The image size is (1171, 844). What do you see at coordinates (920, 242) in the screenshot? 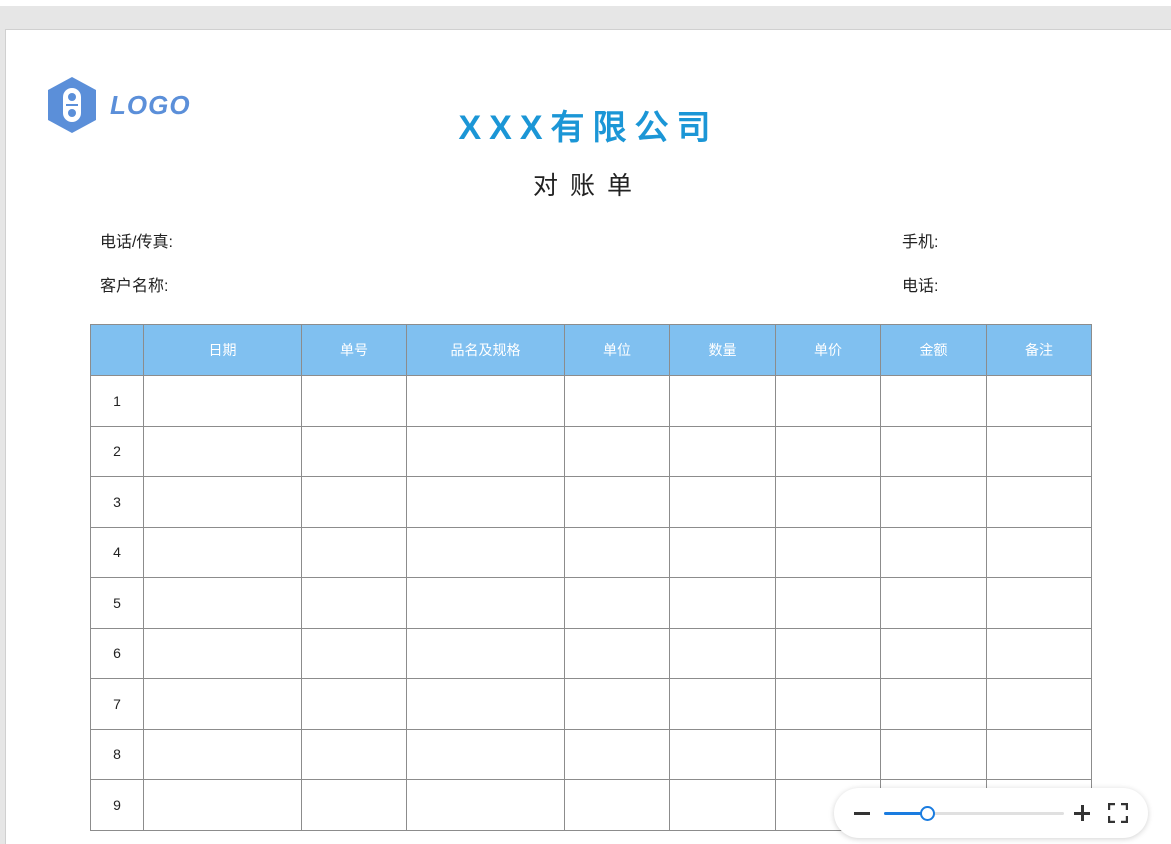
I see `mobile-label: 手机:` at bounding box center [920, 242].